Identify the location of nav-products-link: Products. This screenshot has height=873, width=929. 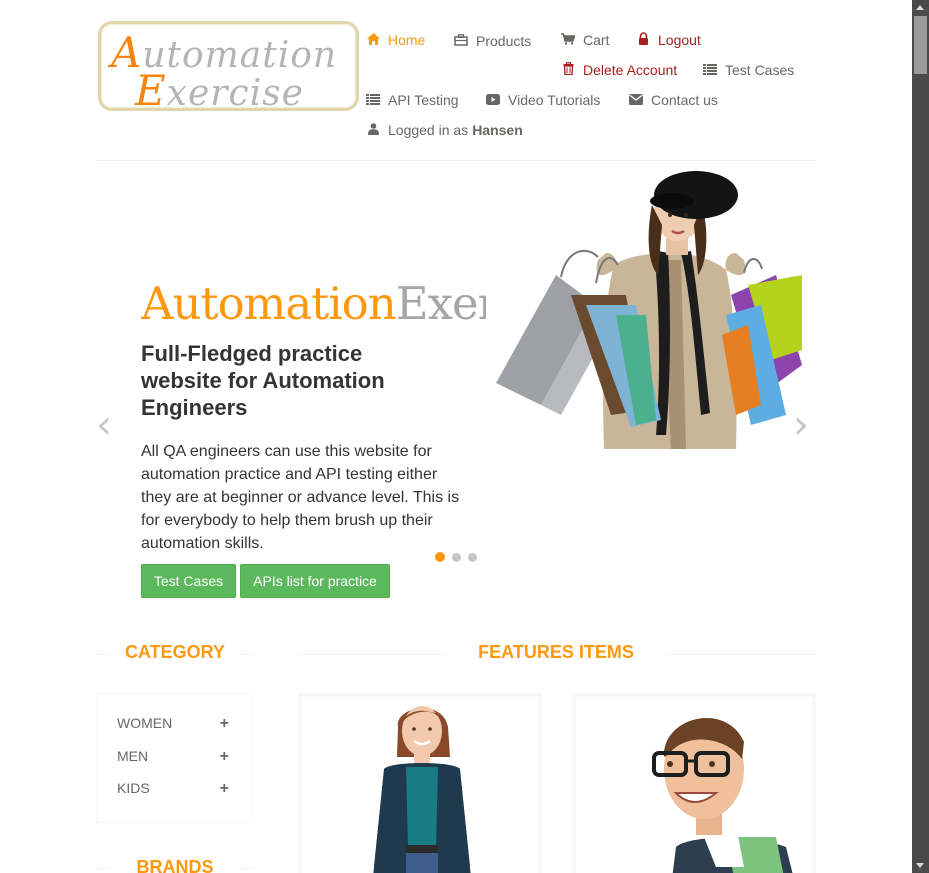
(492, 41).